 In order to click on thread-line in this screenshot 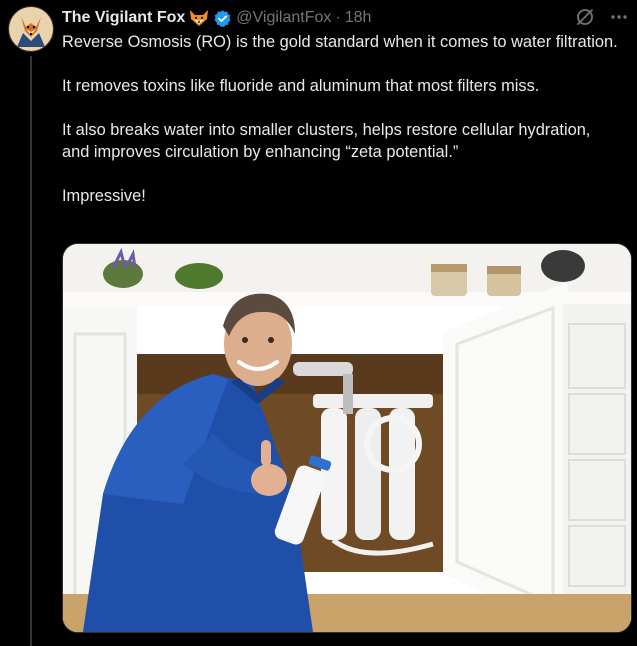, I will do `click(31, 351)`.